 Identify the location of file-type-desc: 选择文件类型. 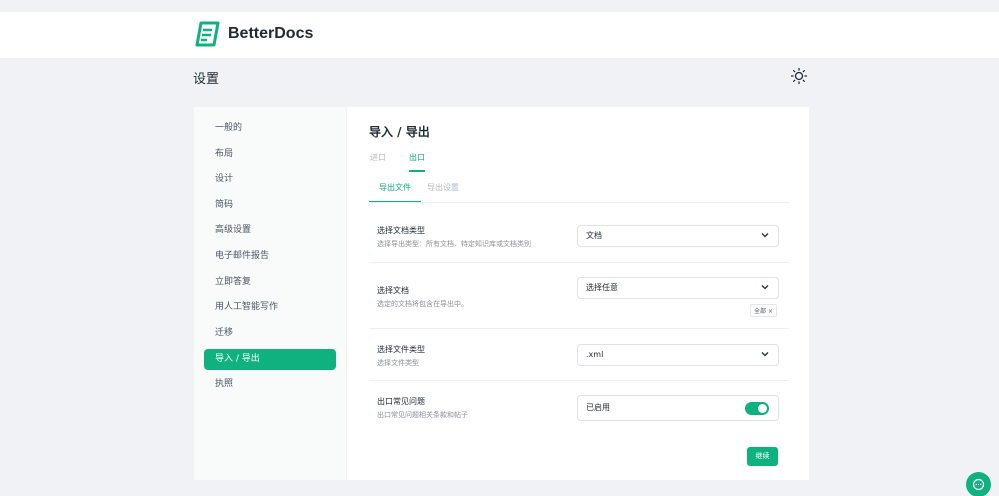
(398, 363).